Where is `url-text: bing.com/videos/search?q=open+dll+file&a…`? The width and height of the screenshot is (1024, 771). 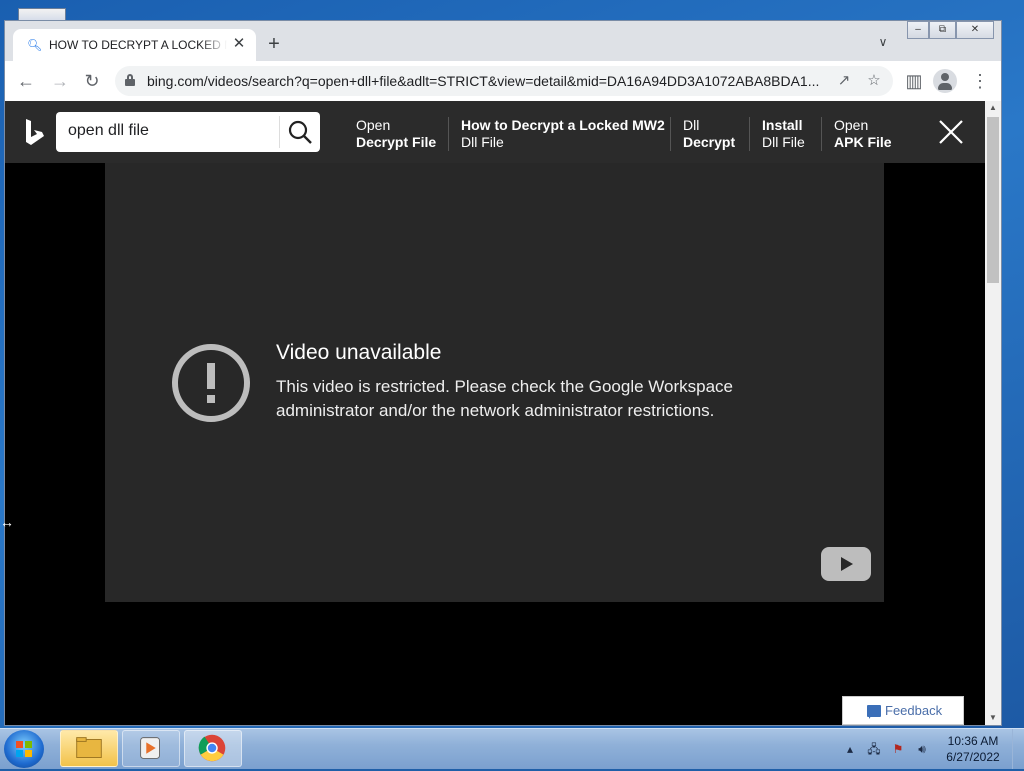 url-text: bing.com/videos/search?q=open+dll+file&a… is located at coordinates (485, 81).